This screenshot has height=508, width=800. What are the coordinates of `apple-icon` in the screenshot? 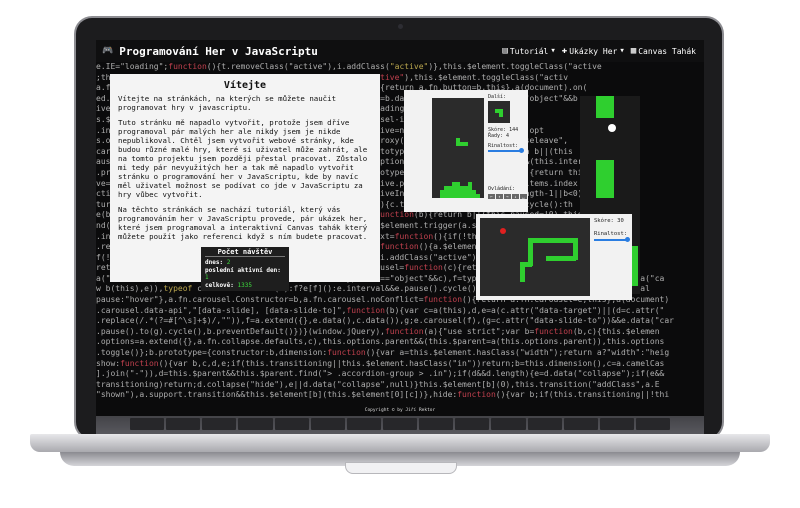 It's located at (503, 231).